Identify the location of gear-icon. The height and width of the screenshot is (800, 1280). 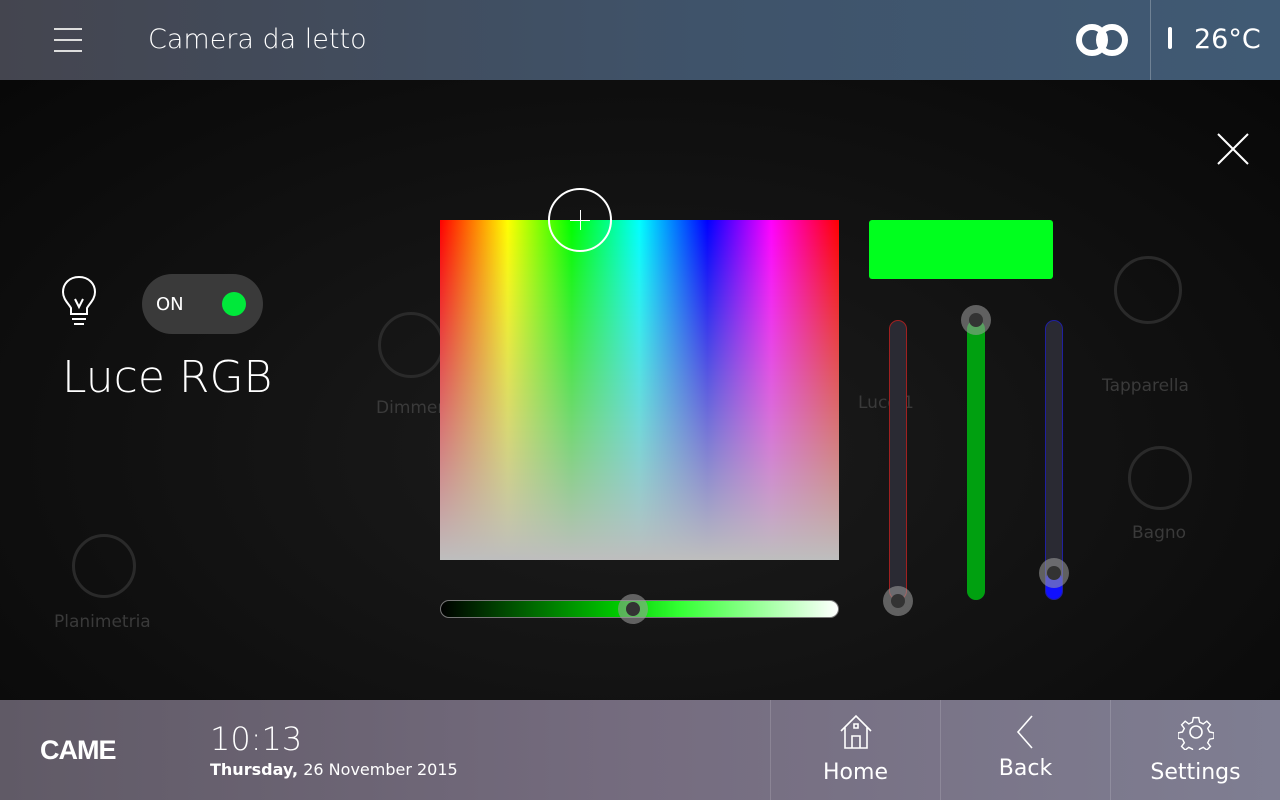
(1196, 733).